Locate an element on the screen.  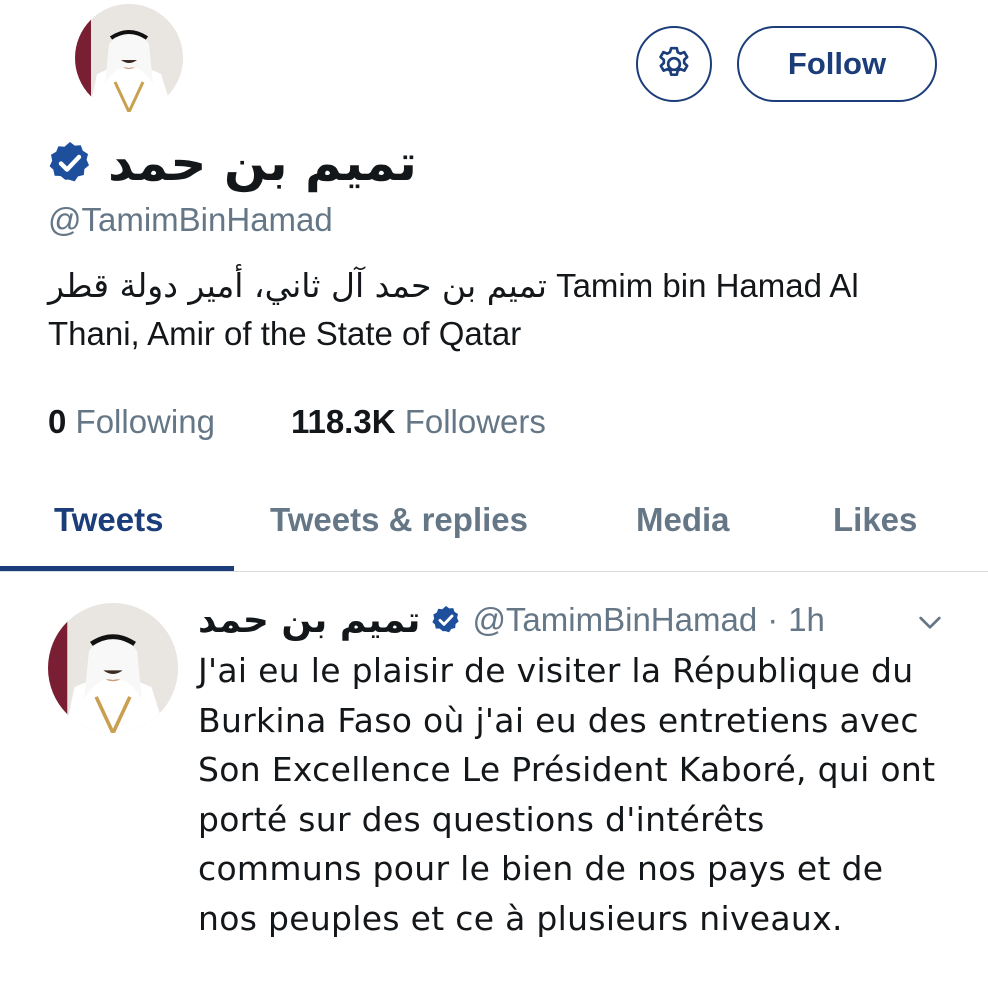
tab-media: Media is located at coordinates (683, 520).